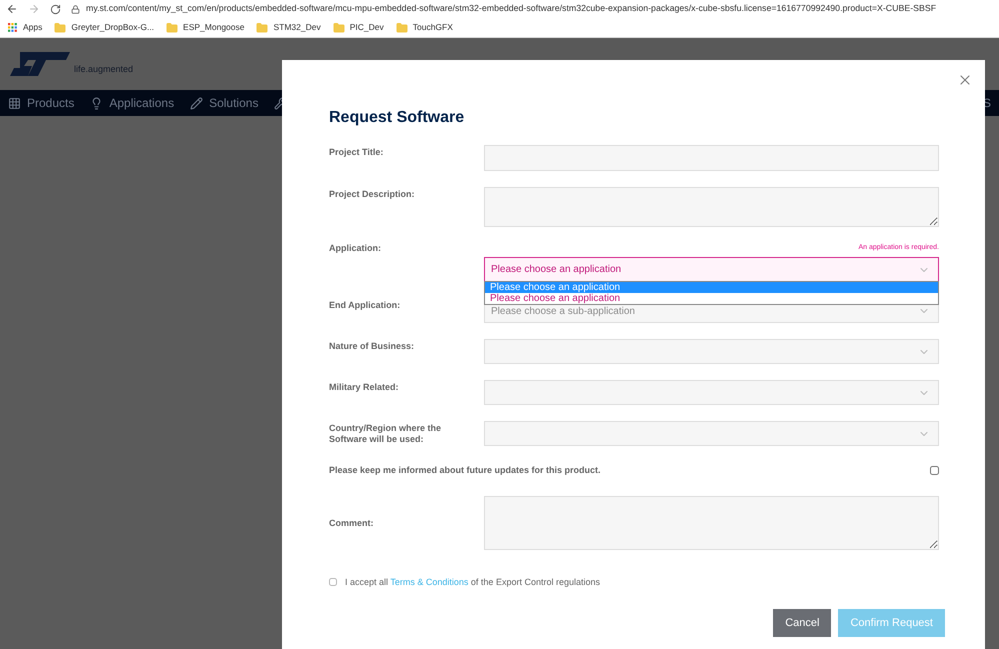  What do you see at coordinates (141, 103) in the screenshot?
I see `nav-link: Applications` at bounding box center [141, 103].